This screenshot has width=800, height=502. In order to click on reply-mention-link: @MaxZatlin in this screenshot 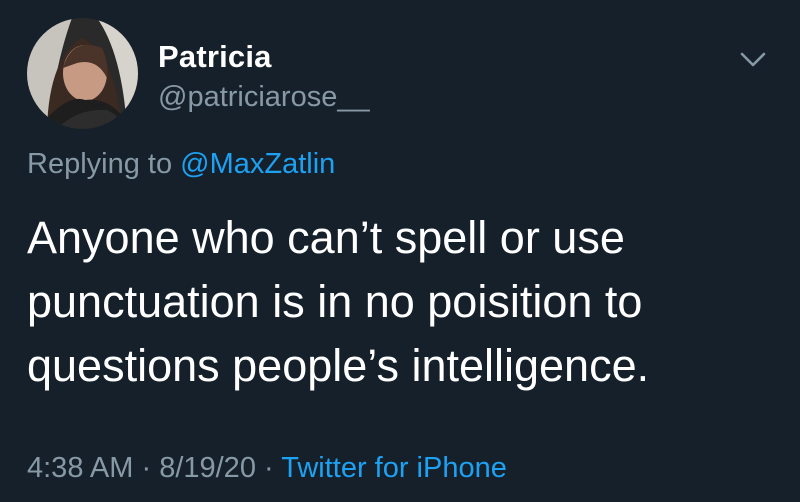, I will do `click(257, 164)`.